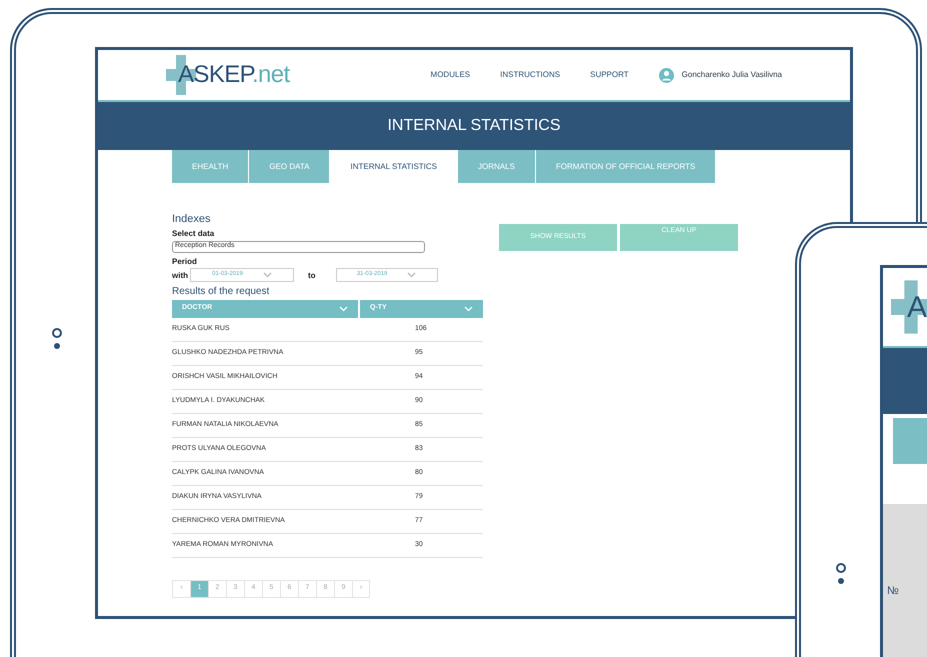 This screenshot has height=657, width=927. I want to click on field-label: with, so click(180, 276).